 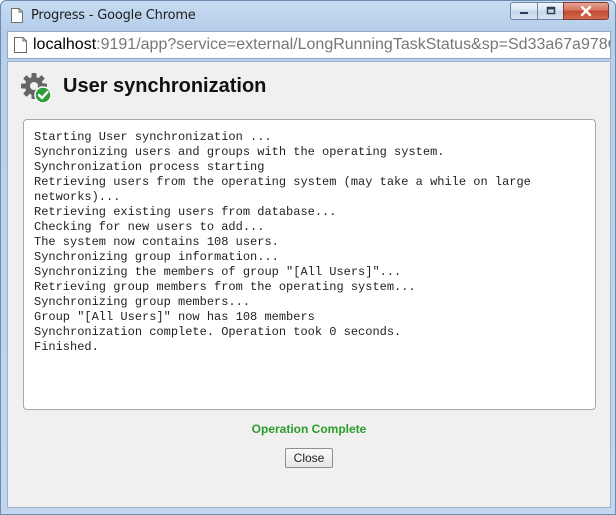 I want to click on maximize-icon, so click(x=550, y=10).